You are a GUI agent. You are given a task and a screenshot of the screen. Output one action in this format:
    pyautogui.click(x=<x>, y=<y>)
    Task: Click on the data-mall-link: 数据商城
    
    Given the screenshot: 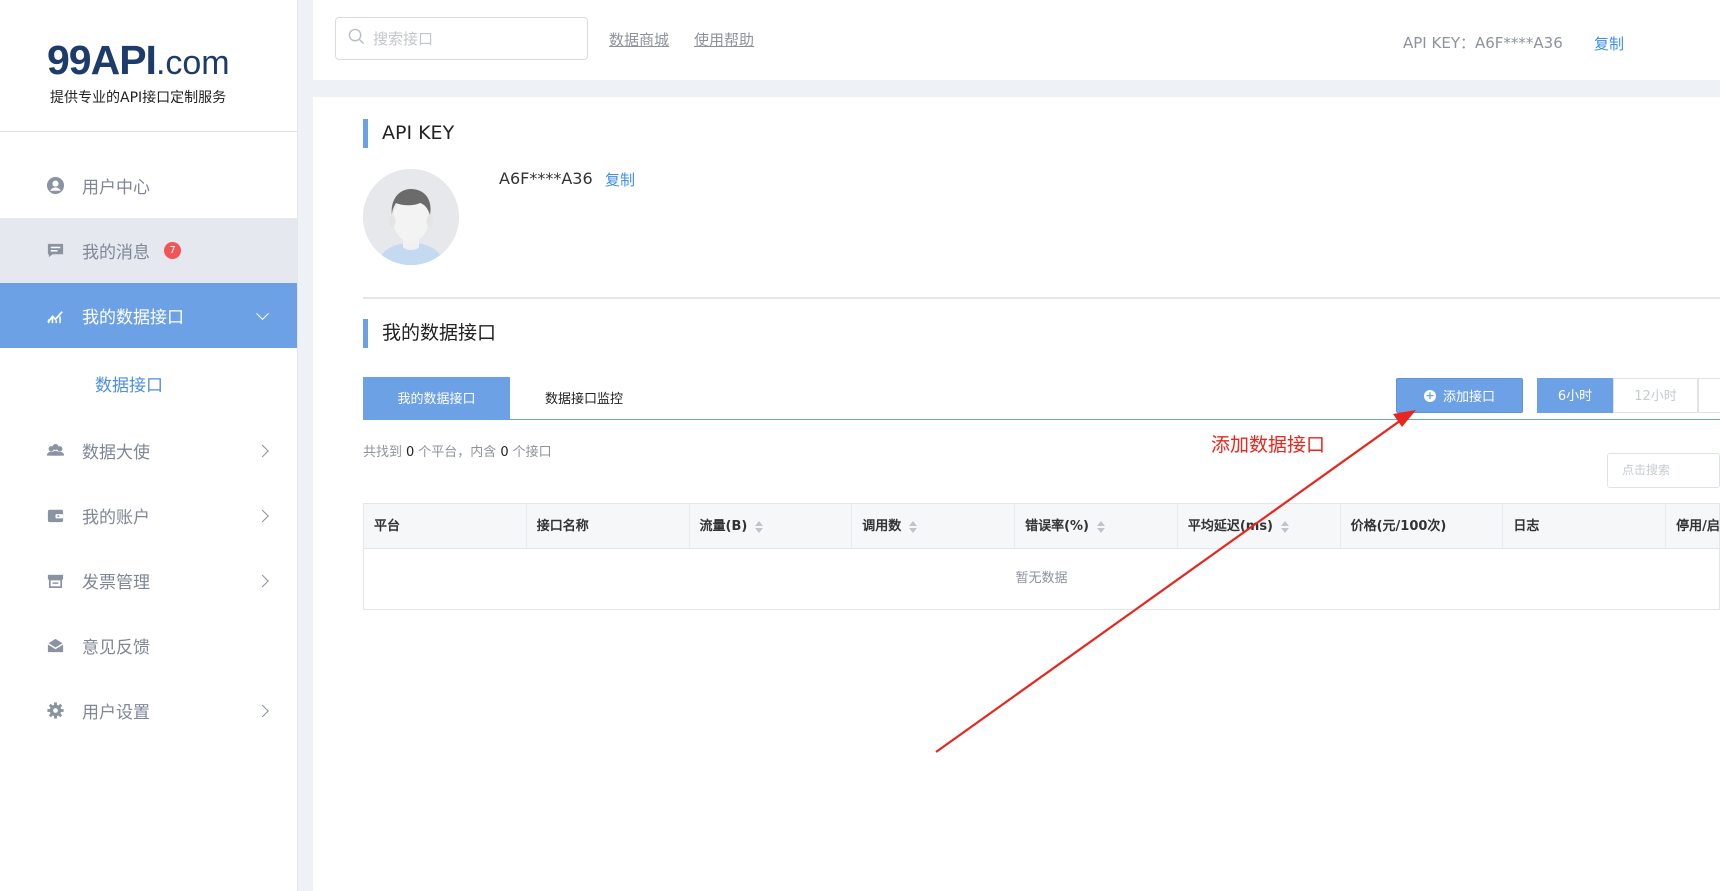 What is the action you would take?
    pyautogui.click(x=639, y=39)
    